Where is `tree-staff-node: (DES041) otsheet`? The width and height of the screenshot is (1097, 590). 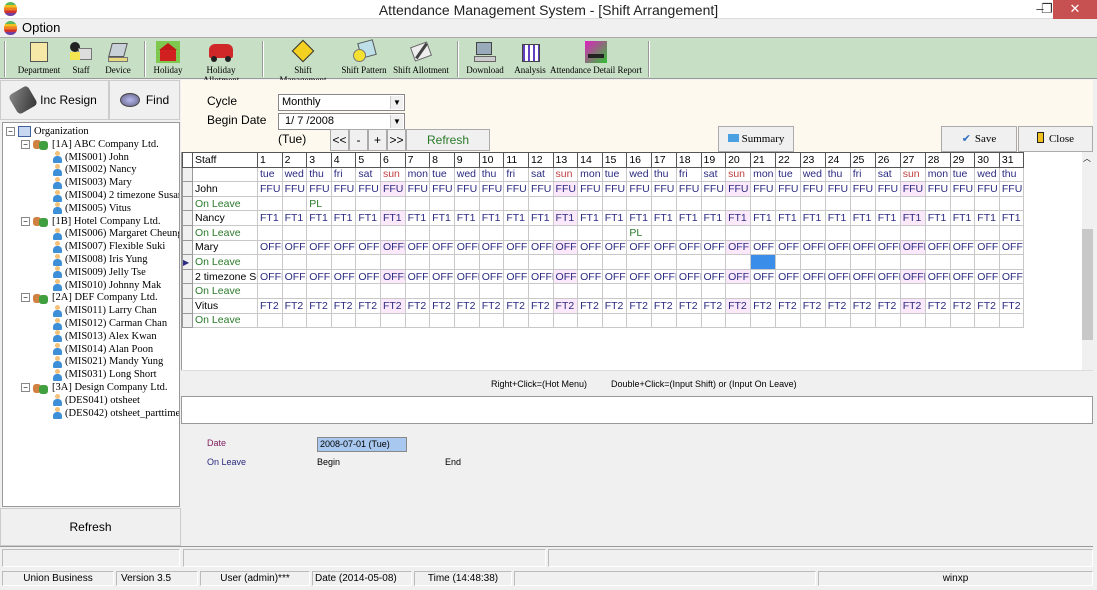
tree-staff-node: (DES041) otsheet is located at coordinates (96, 400).